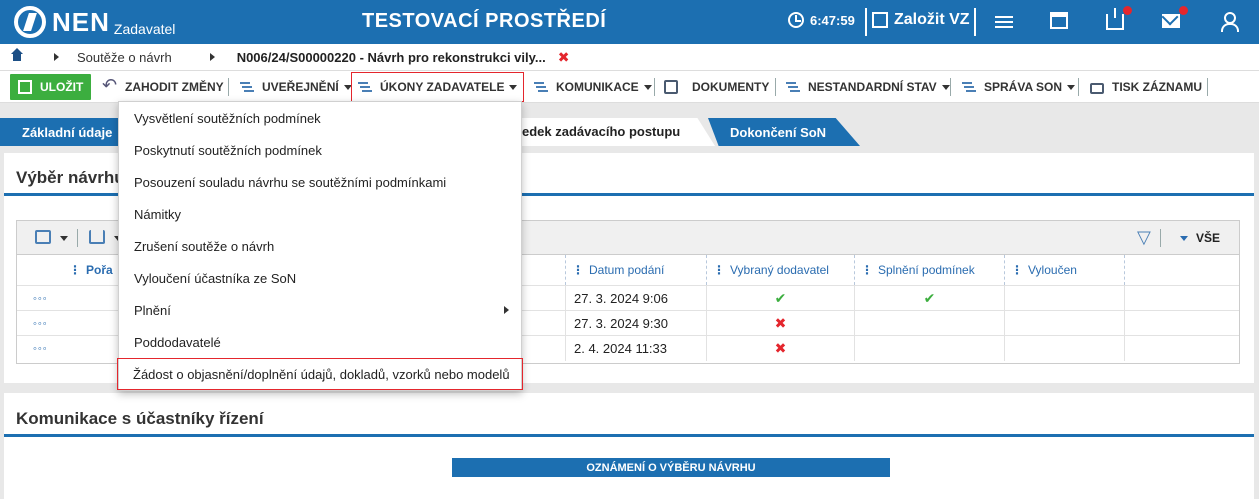  Describe the element at coordinates (932, 19) in the screenshot. I see `create-tender-label: Založit VZ` at that location.